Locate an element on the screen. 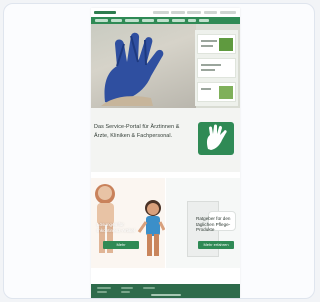 The height and width of the screenshot is (302, 320). hand-badge is located at coordinates (216, 138).